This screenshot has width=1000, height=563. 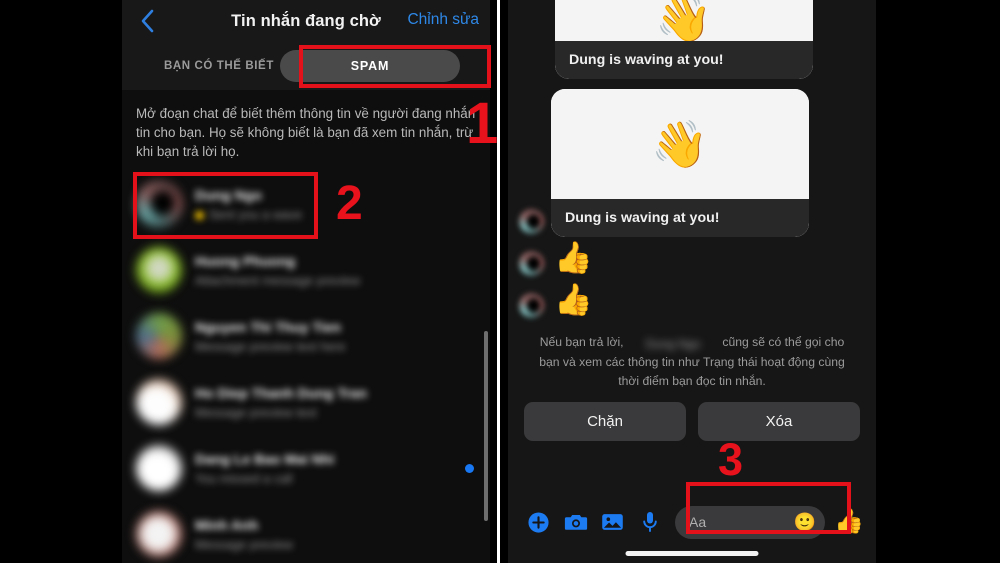 What do you see at coordinates (395, 66) in the screenshot?
I see `annotation-box-spam` at bounding box center [395, 66].